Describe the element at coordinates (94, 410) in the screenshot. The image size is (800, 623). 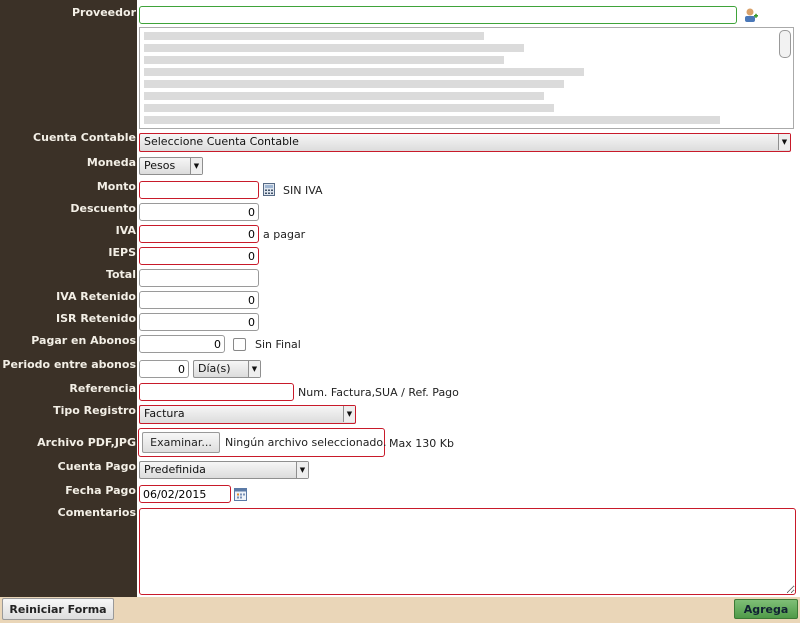
I see `label-tipo-registro: Tipo Registro` at that location.